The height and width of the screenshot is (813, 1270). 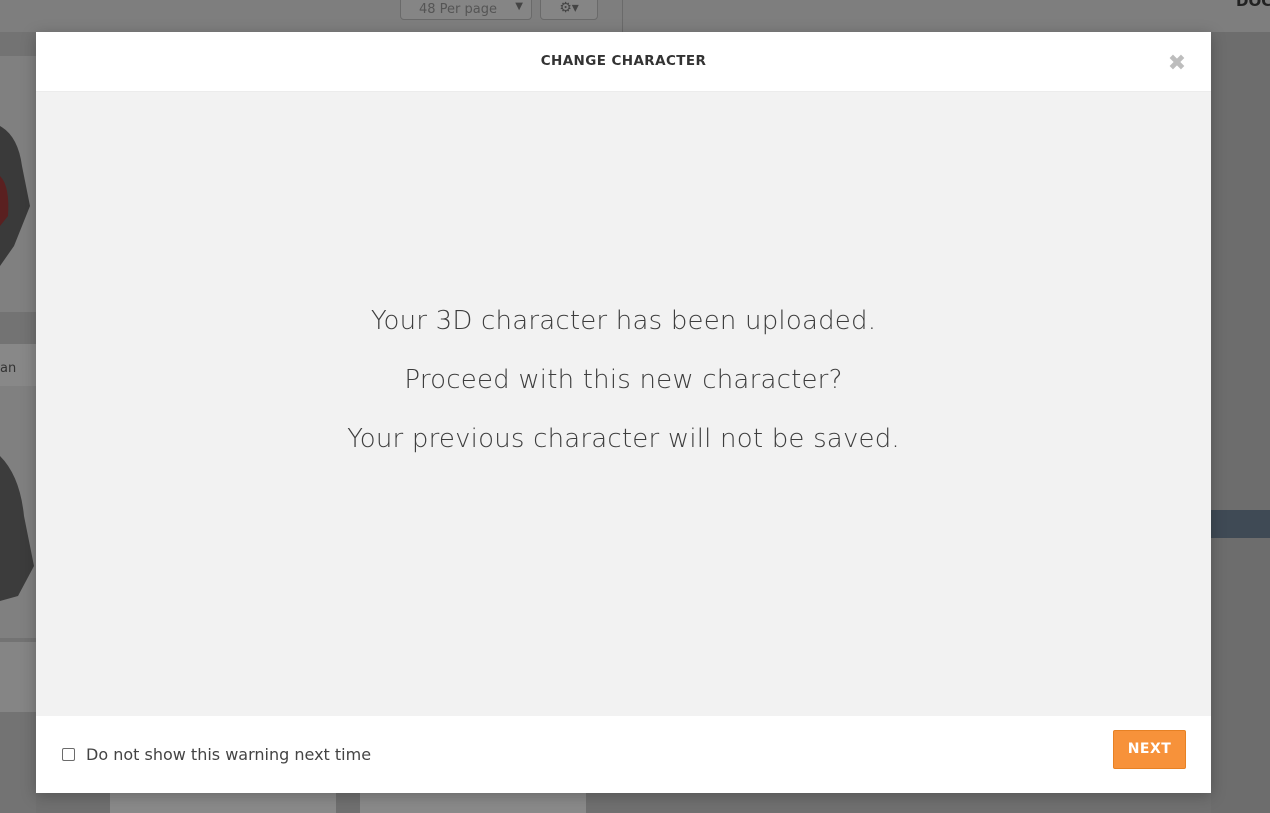 I want to click on message-line-uploaded: Your 3D character has been uploaded., so click(x=623, y=321).